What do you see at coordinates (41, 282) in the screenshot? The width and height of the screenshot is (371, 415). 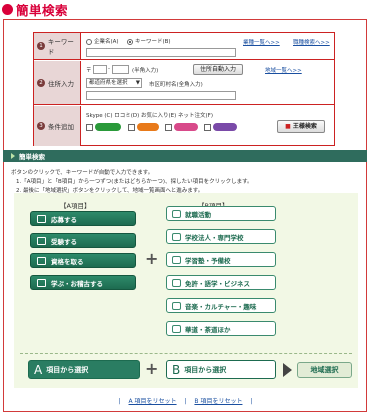 I see `school-icon` at bounding box center [41, 282].